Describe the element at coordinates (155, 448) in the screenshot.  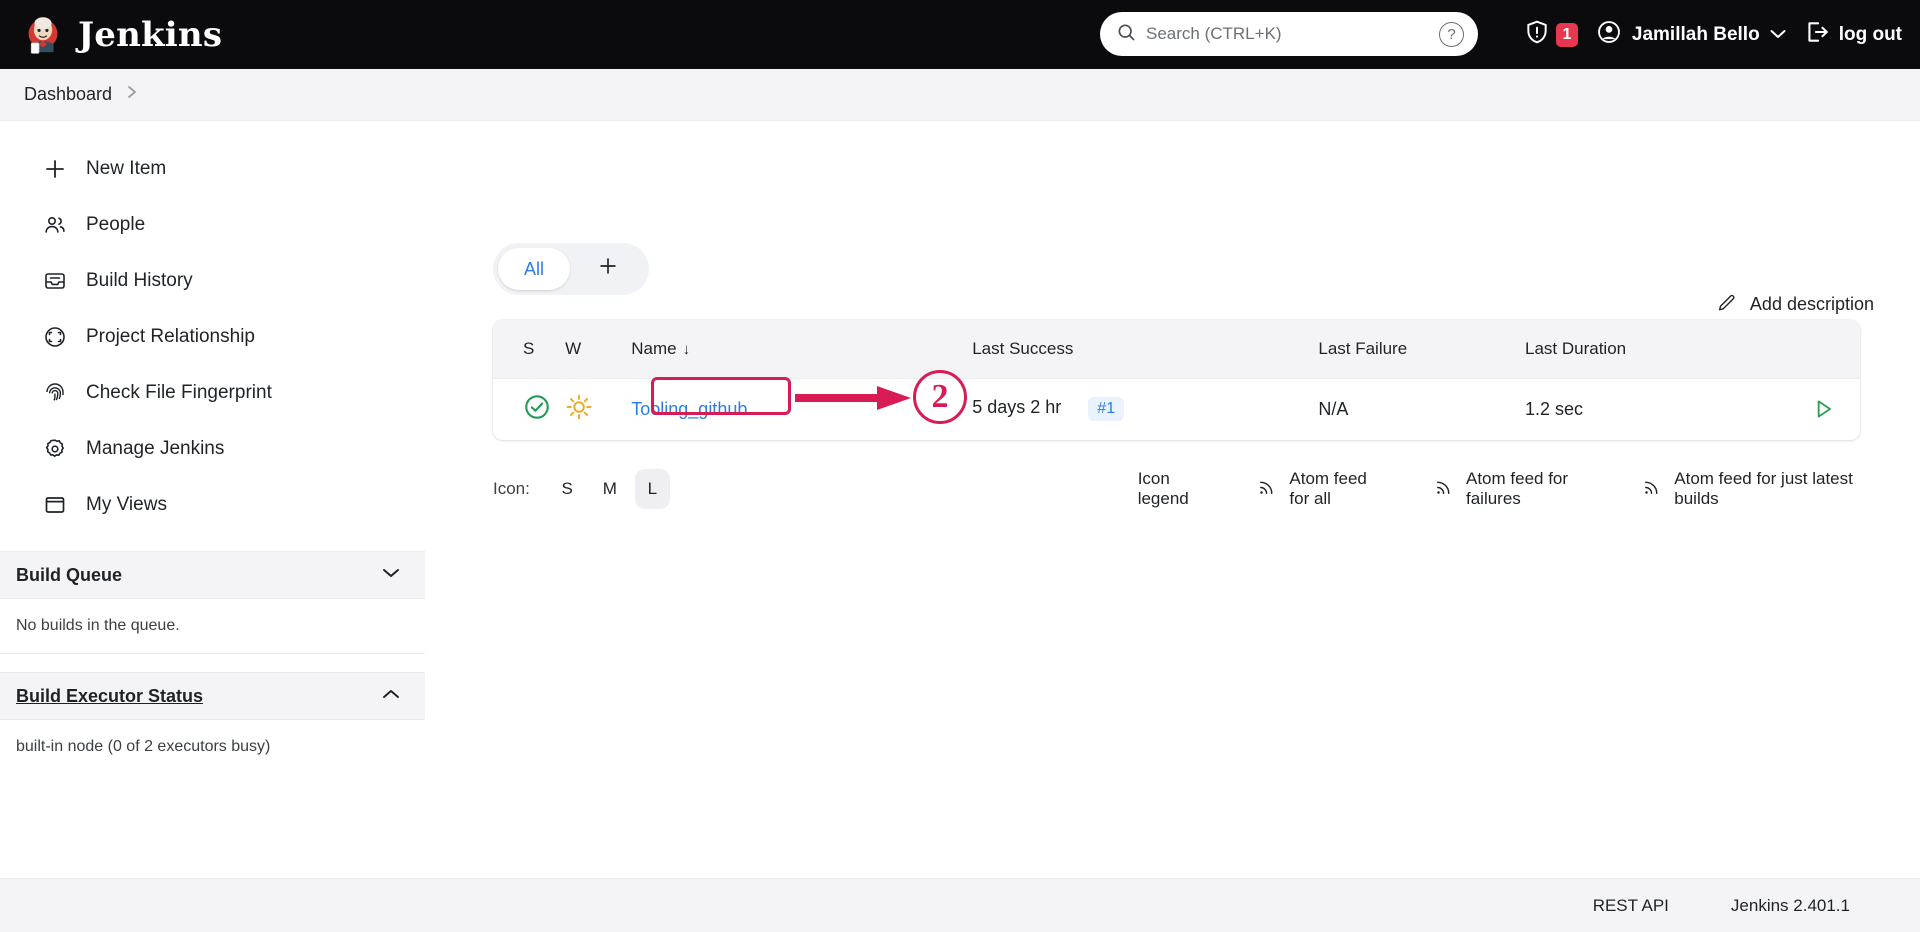
I see `sidebar-item-label: Manage Jenkins` at that location.